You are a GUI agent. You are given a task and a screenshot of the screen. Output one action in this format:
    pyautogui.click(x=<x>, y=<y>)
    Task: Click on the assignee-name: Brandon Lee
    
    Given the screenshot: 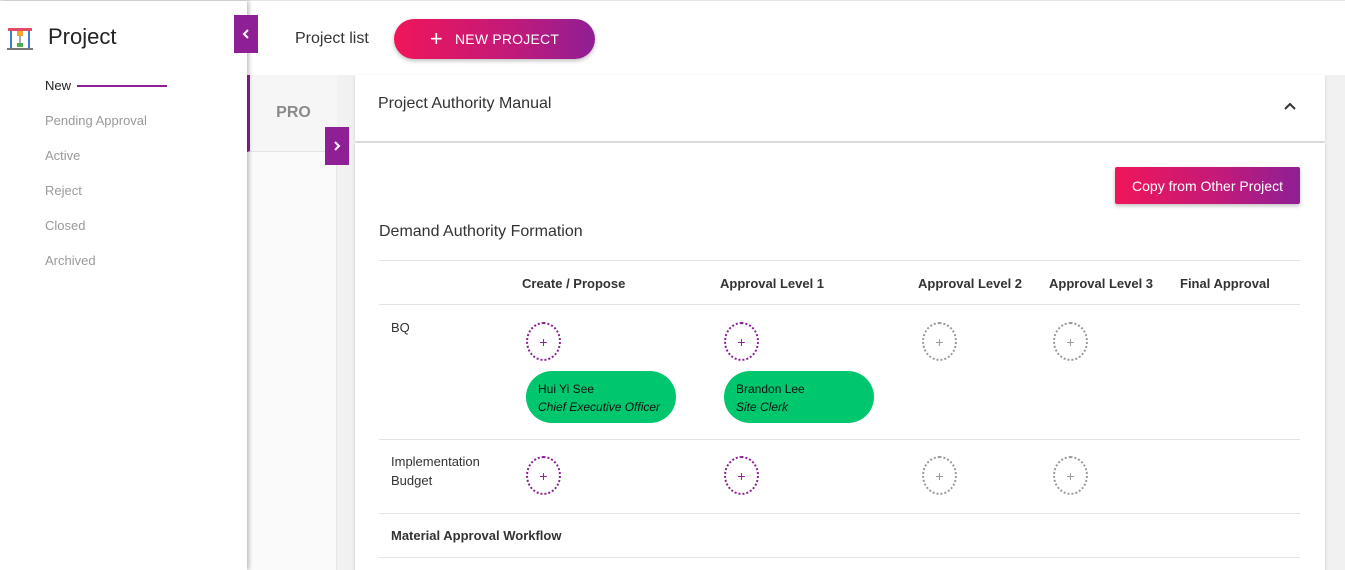 What is the action you would take?
    pyautogui.click(x=770, y=389)
    